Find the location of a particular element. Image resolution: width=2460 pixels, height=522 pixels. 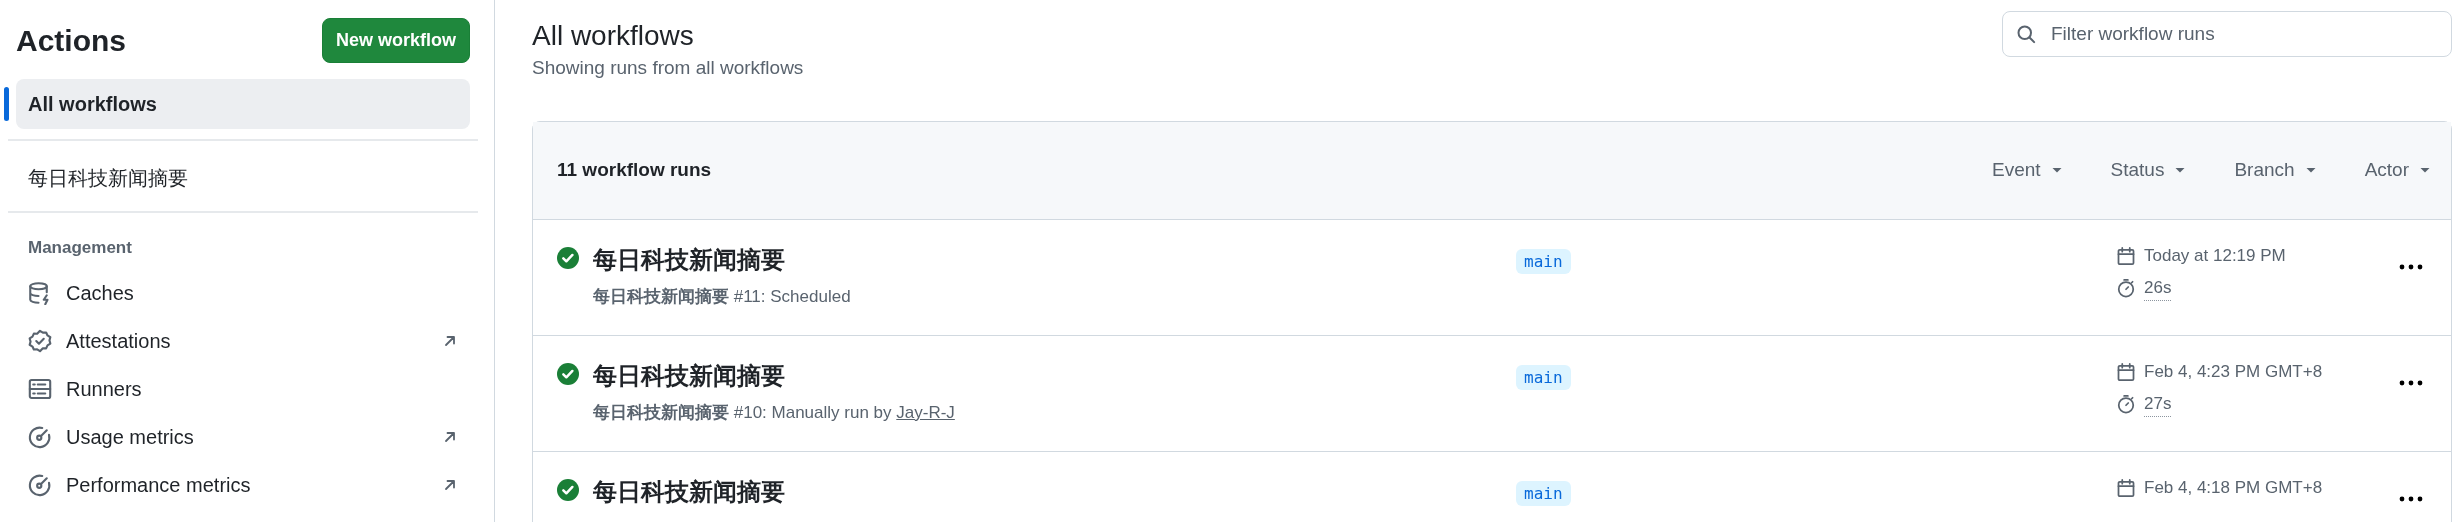

nav-item-label: Caches is located at coordinates (100, 293).